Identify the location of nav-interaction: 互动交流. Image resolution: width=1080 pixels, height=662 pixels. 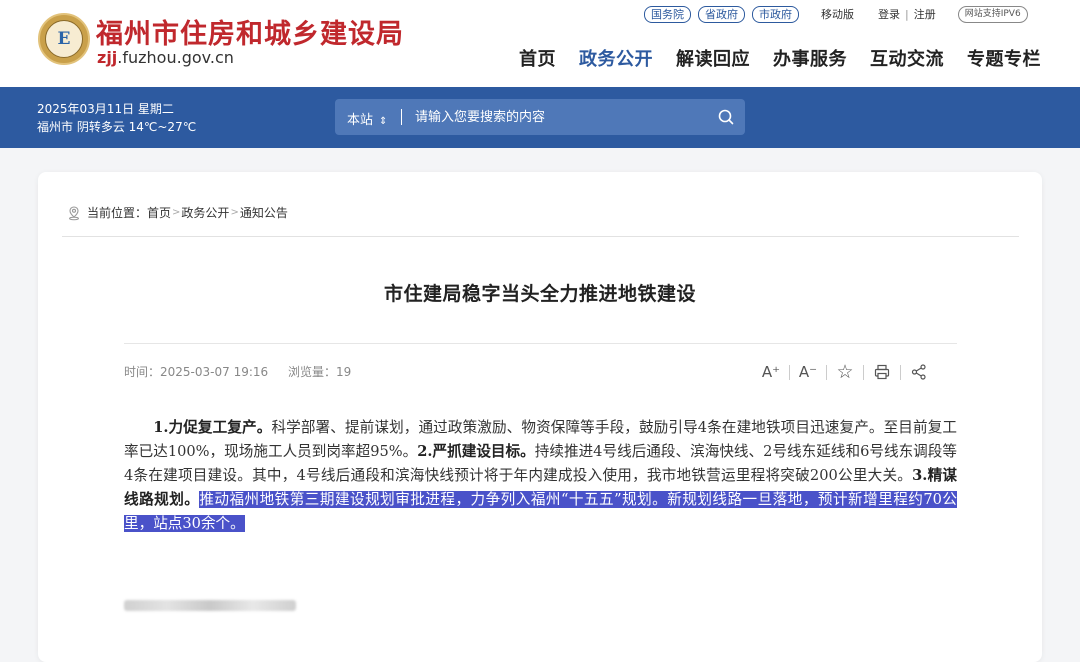
(907, 58).